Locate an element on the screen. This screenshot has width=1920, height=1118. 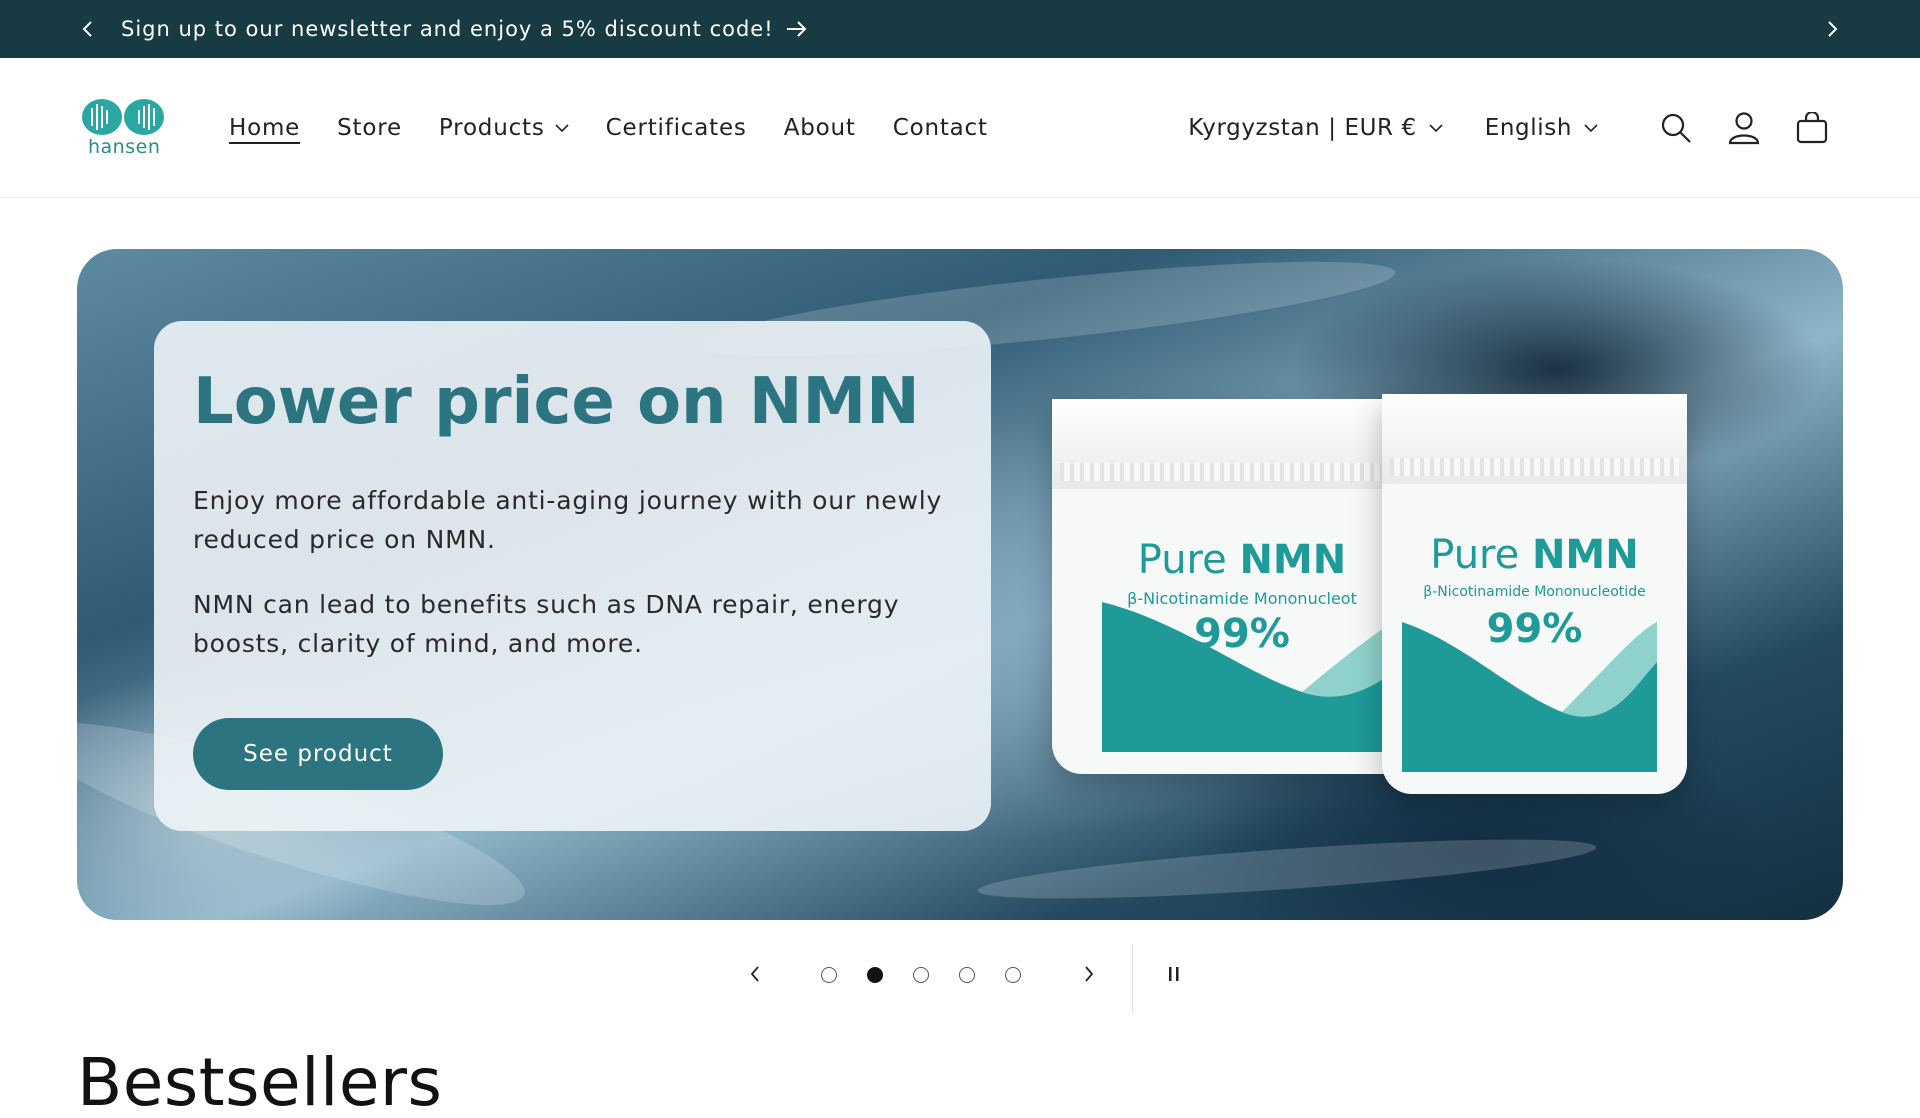
announcement-next-button is located at coordinates (1832, 29).